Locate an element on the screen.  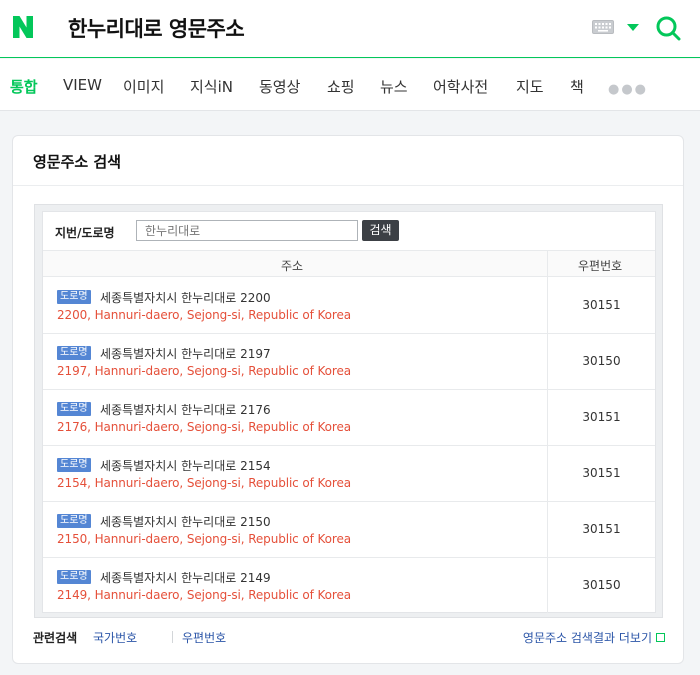
table-header: 주소 우편번호 is located at coordinates (349, 263).